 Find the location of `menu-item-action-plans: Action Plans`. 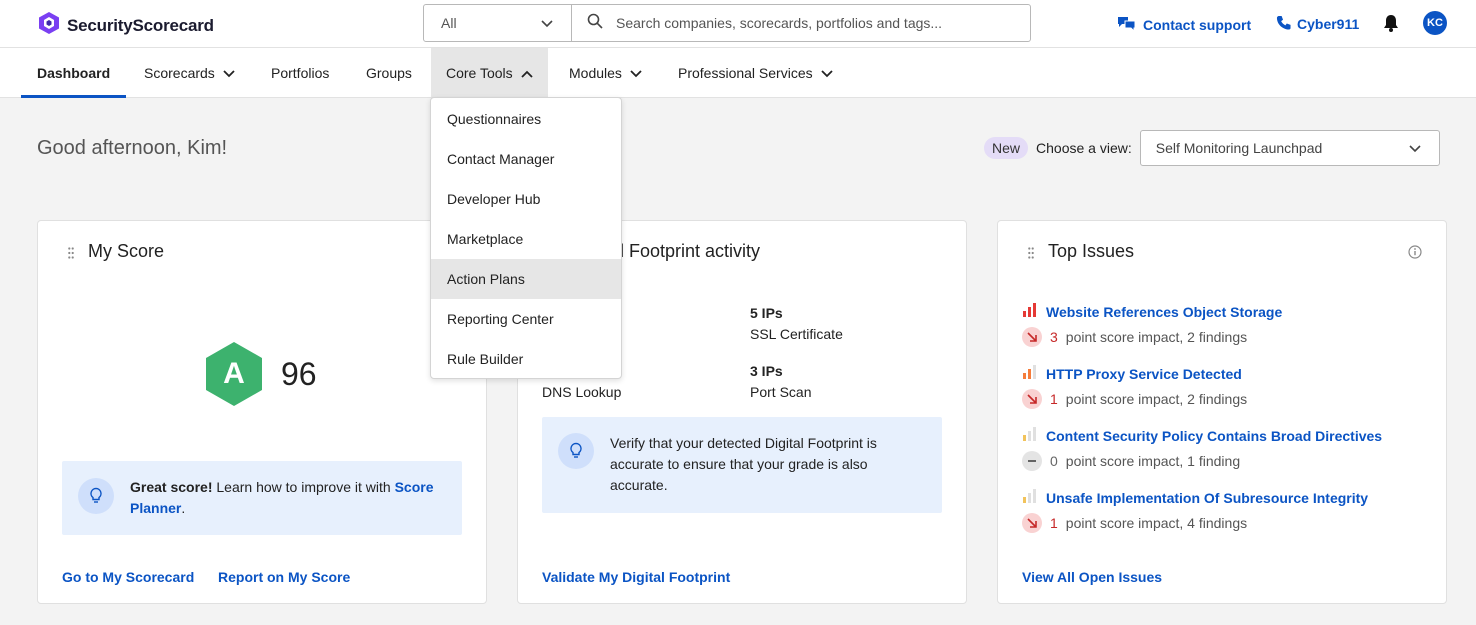

menu-item-action-plans: Action Plans is located at coordinates (526, 279).